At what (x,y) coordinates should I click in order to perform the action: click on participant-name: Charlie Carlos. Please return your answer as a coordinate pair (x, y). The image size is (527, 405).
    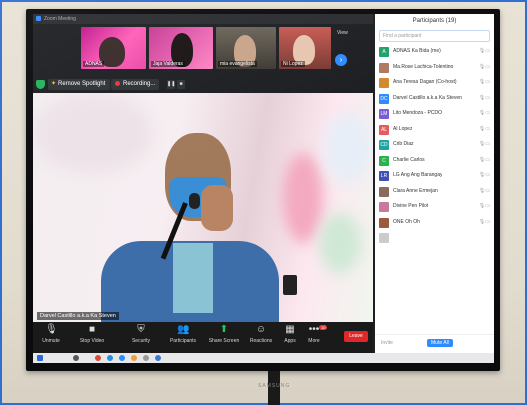
    Looking at the image, I should click on (409, 159).